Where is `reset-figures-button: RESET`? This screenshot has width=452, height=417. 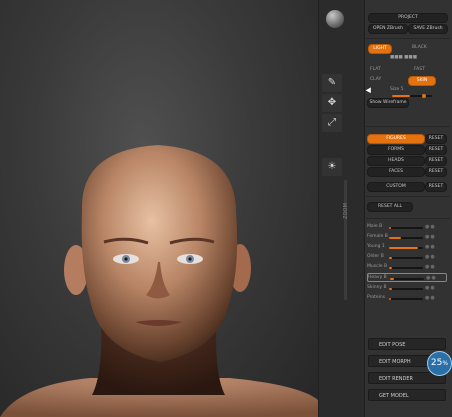
reset-figures-button: RESET is located at coordinates (436, 139).